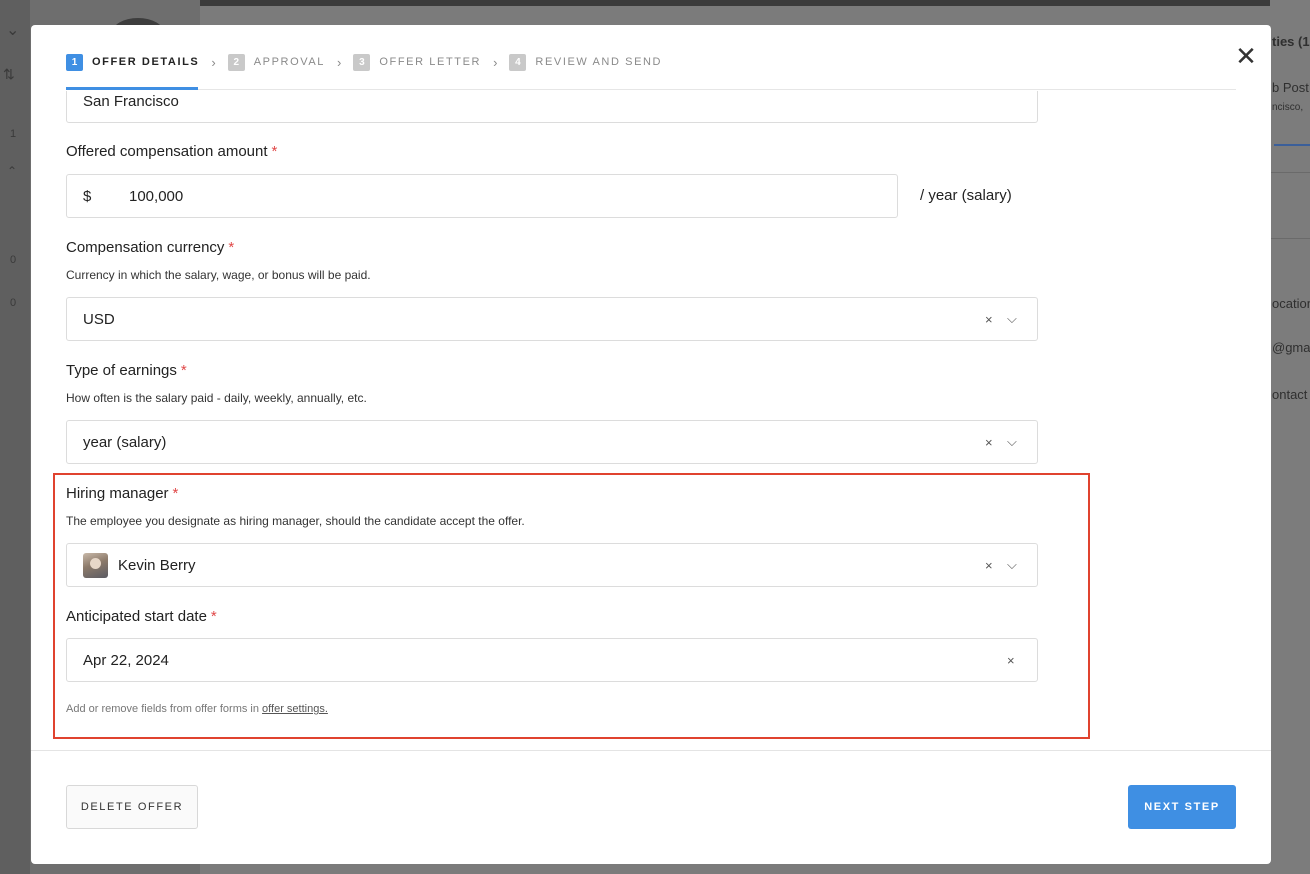  Describe the element at coordinates (146, 62) in the screenshot. I see `step-label: OFFER DETAILS` at that location.